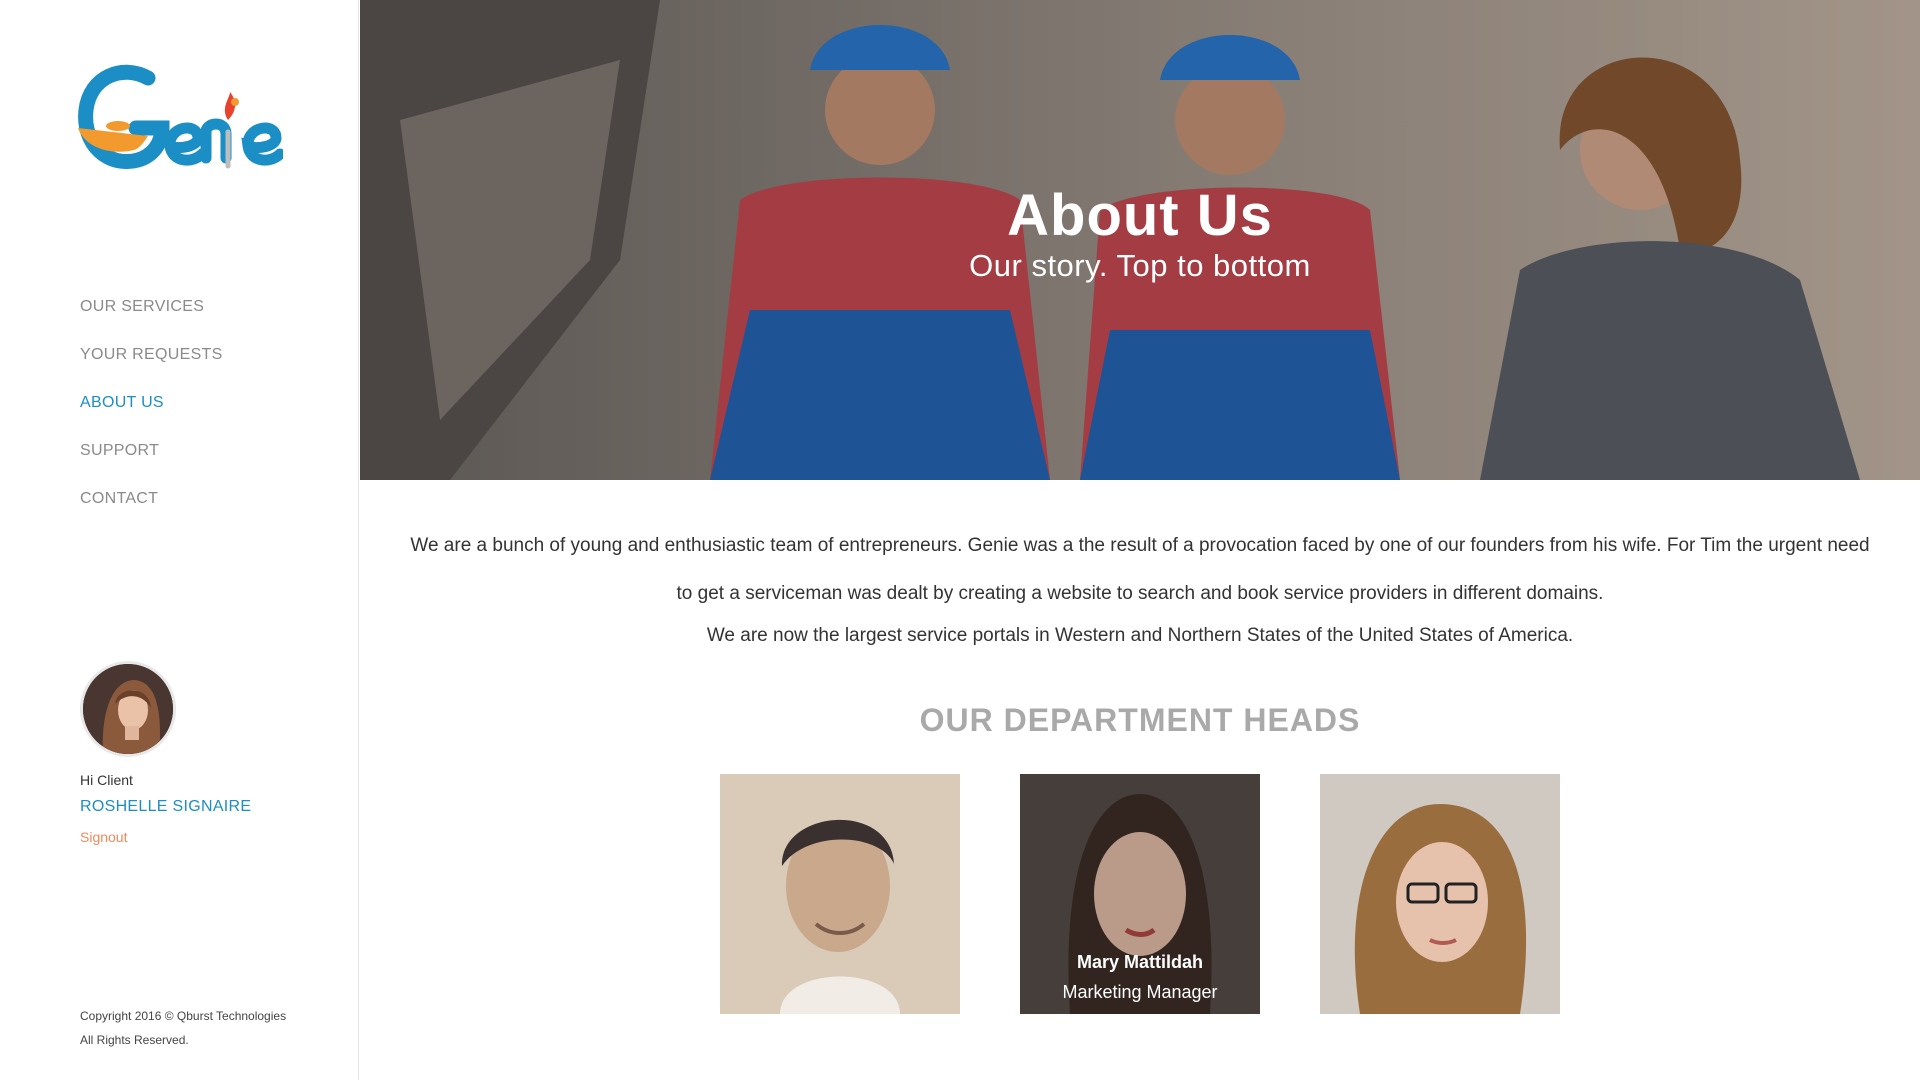  I want to click on head-name: Mary Mattildah, so click(1140, 962).